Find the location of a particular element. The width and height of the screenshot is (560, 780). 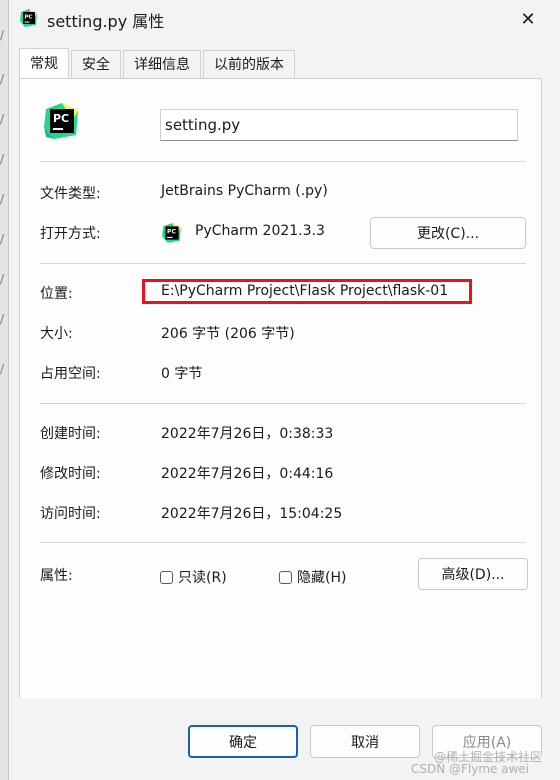

tab-general: 常规 is located at coordinates (44, 63).